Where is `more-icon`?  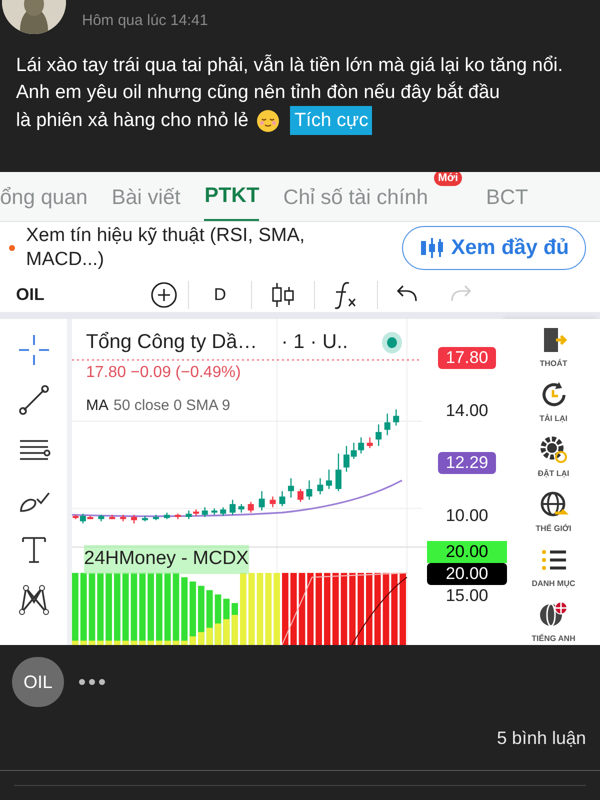
more-icon is located at coordinates (92, 682).